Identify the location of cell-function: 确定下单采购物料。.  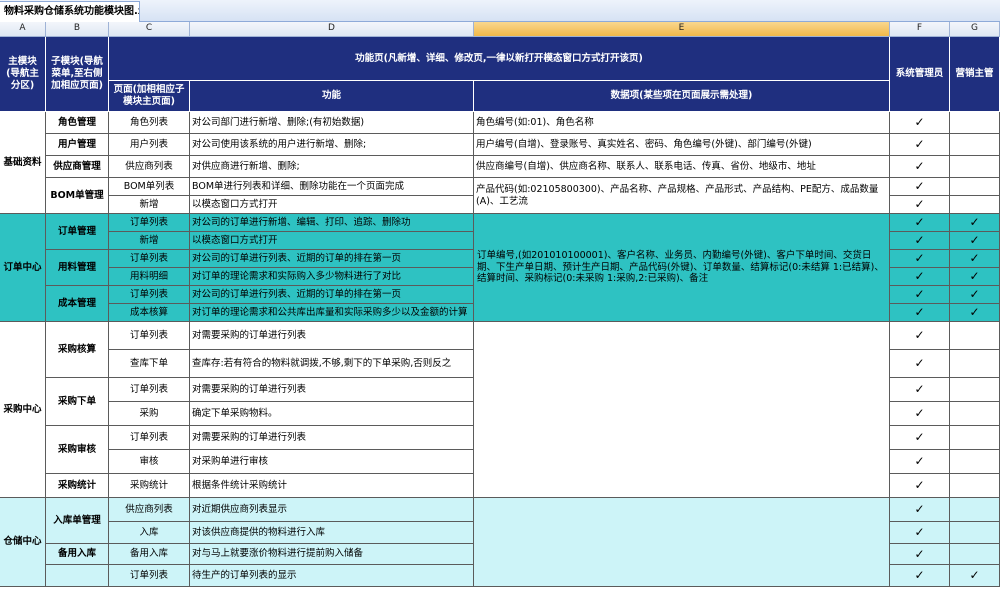
(332, 414).